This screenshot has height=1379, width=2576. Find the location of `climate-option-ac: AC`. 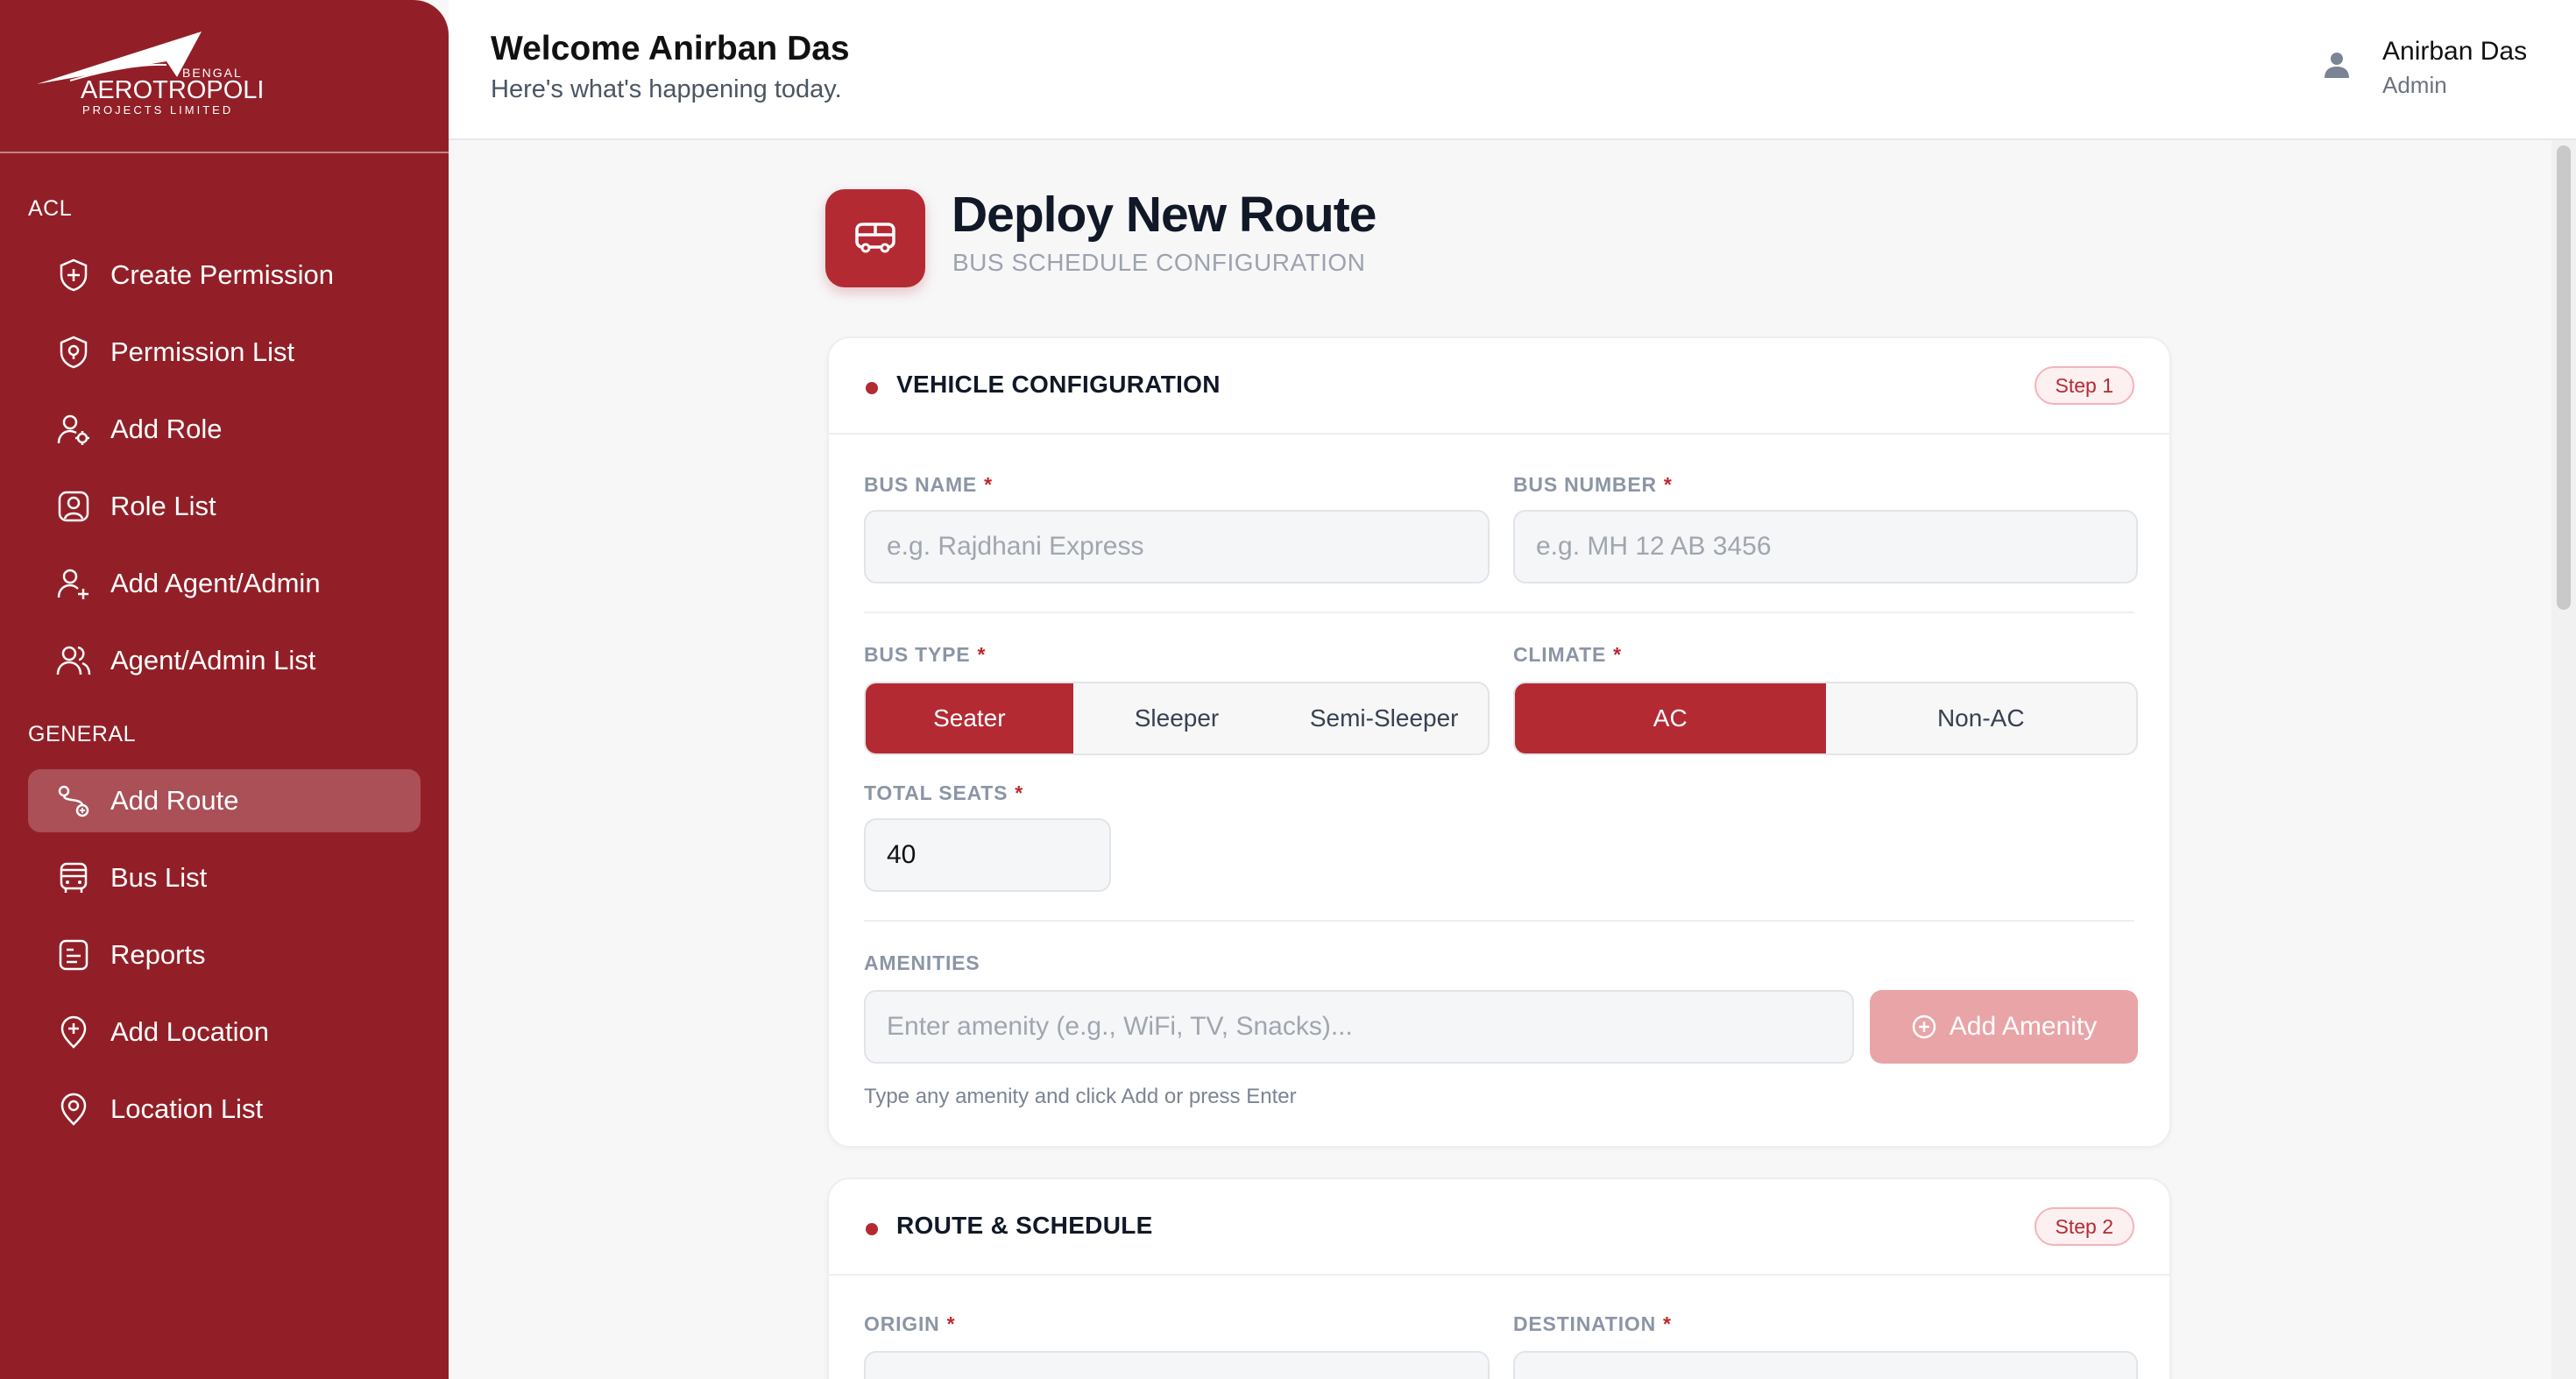

climate-option-ac: AC is located at coordinates (1670, 718).